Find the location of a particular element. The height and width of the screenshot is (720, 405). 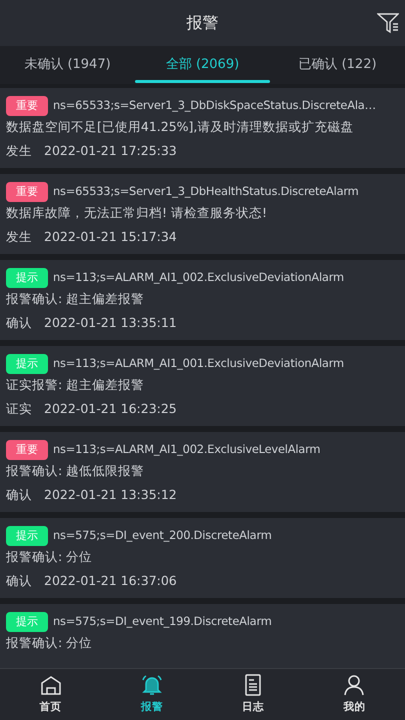

alarm-source: ns=575;s=DI_event_200.DiscreteAlarm is located at coordinates (162, 535).